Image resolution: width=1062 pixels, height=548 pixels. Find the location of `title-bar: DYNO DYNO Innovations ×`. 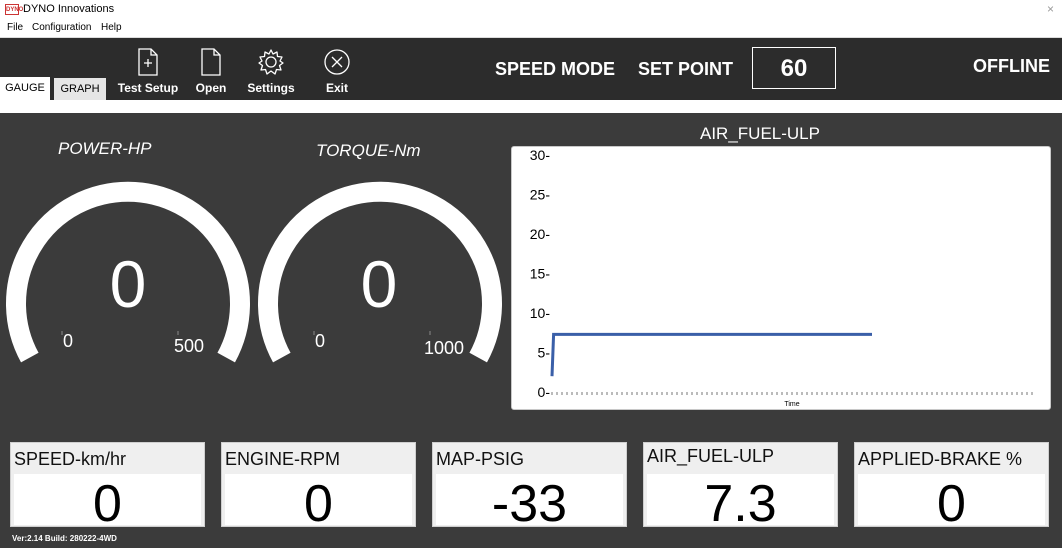

title-bar: DYNO DYNO Innovations × is located at coordinates (531, 10).